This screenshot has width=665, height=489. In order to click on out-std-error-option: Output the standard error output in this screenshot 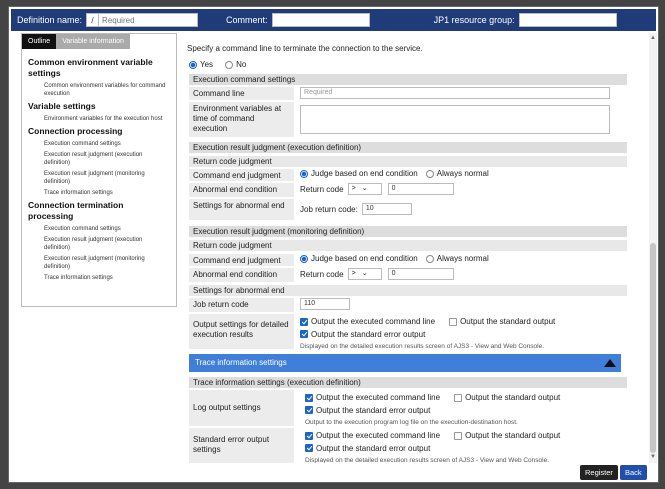, I will do `click(362, 334)`.